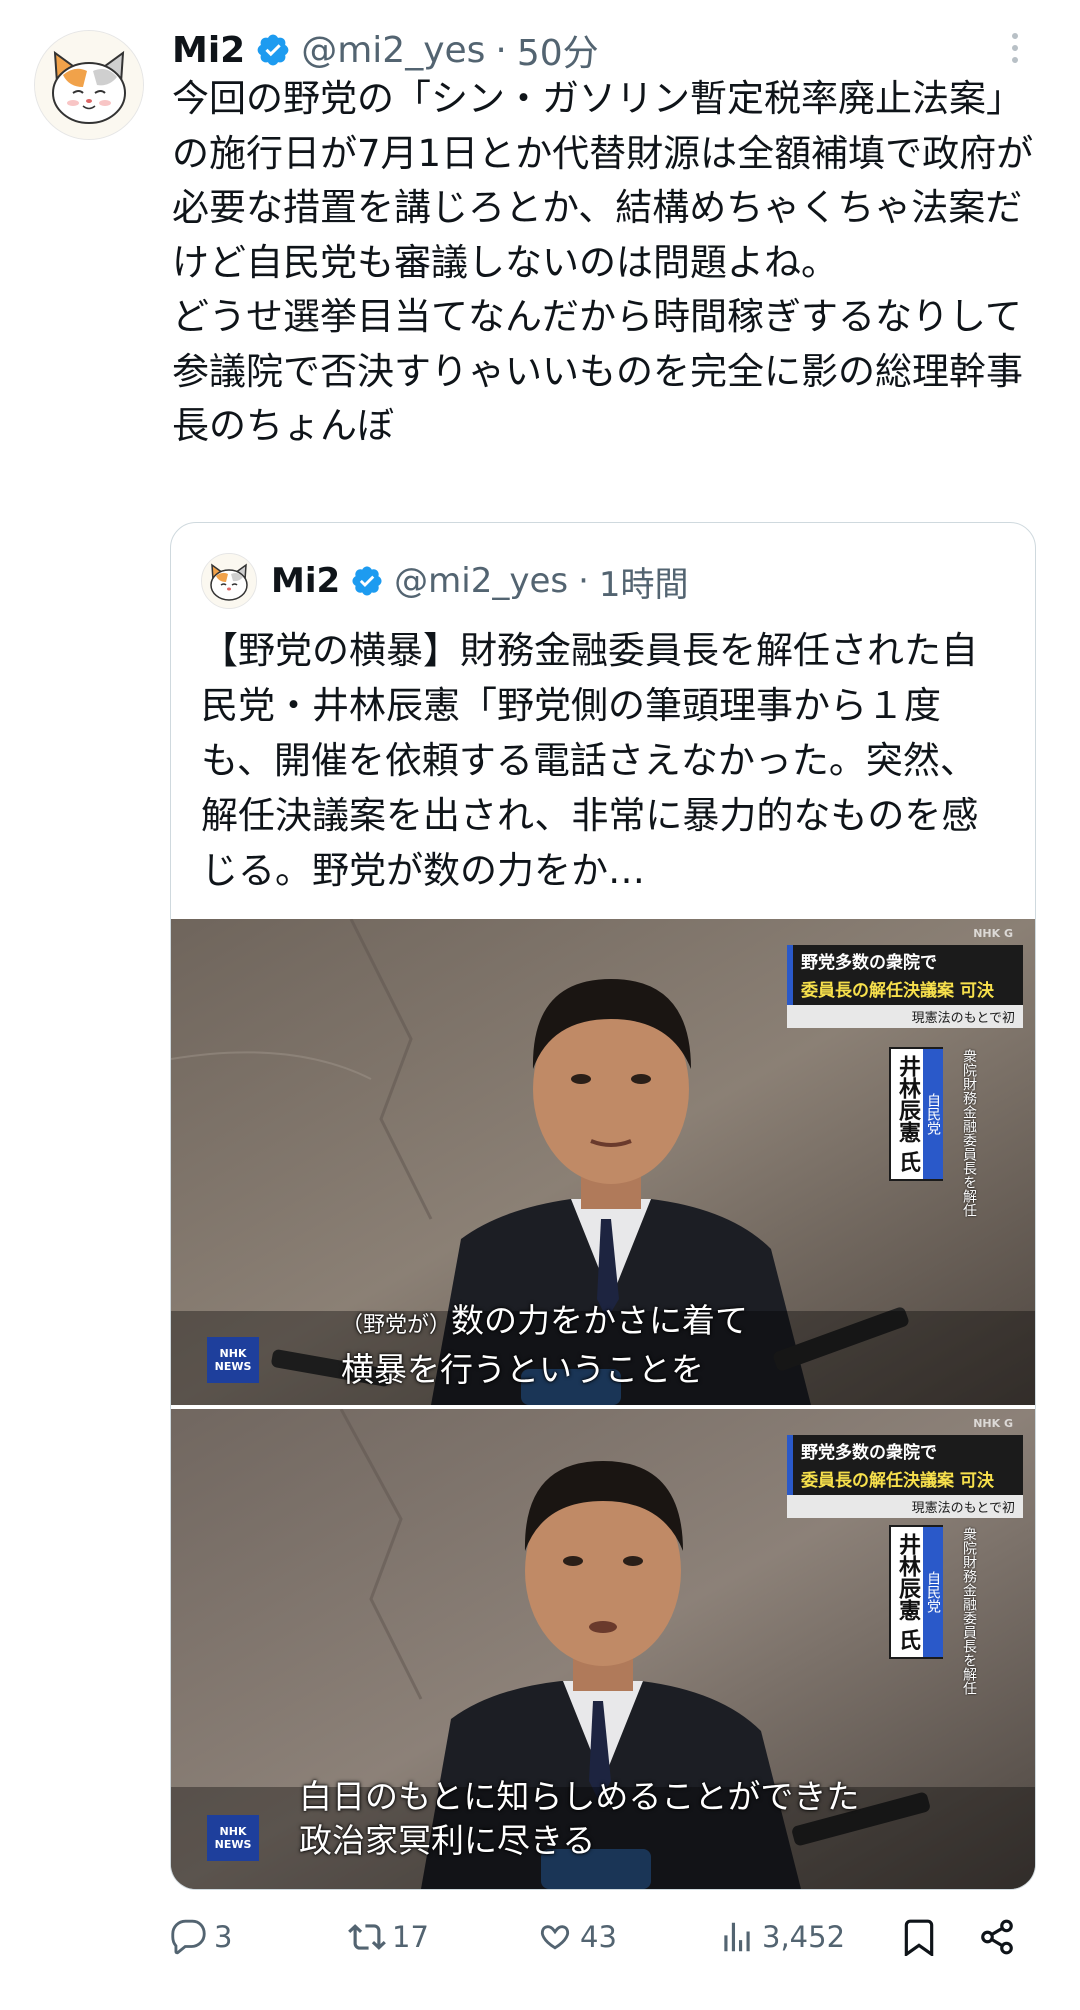 This screenshot has width=1080, height=2010. I want to click on caption-prefix: （野党が）, so click(396, 1325).